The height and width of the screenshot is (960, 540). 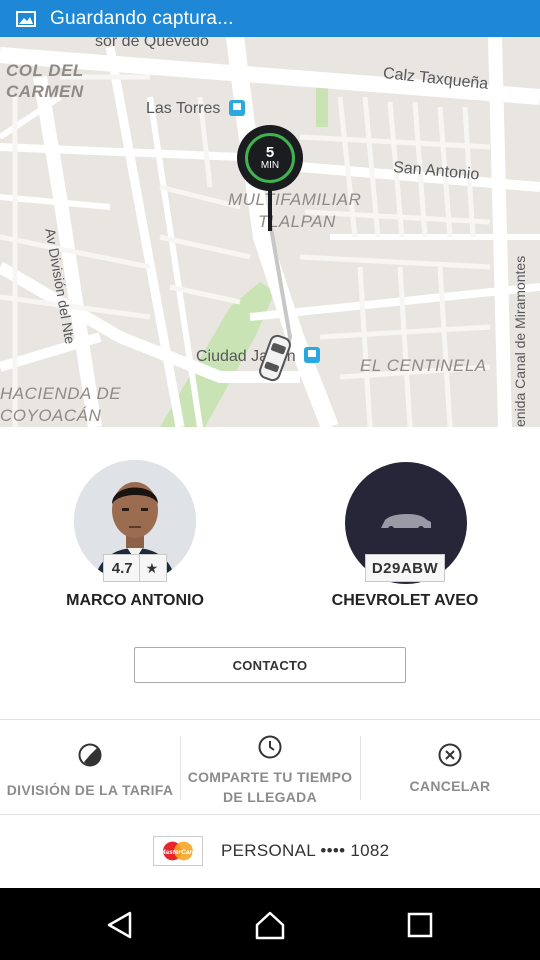 What do you see at coordinates (90, 768) in the screenshot?
I see `split-fare-button: DIVISIÓN DE LA TARIFA` at bounding box center [90, 768].